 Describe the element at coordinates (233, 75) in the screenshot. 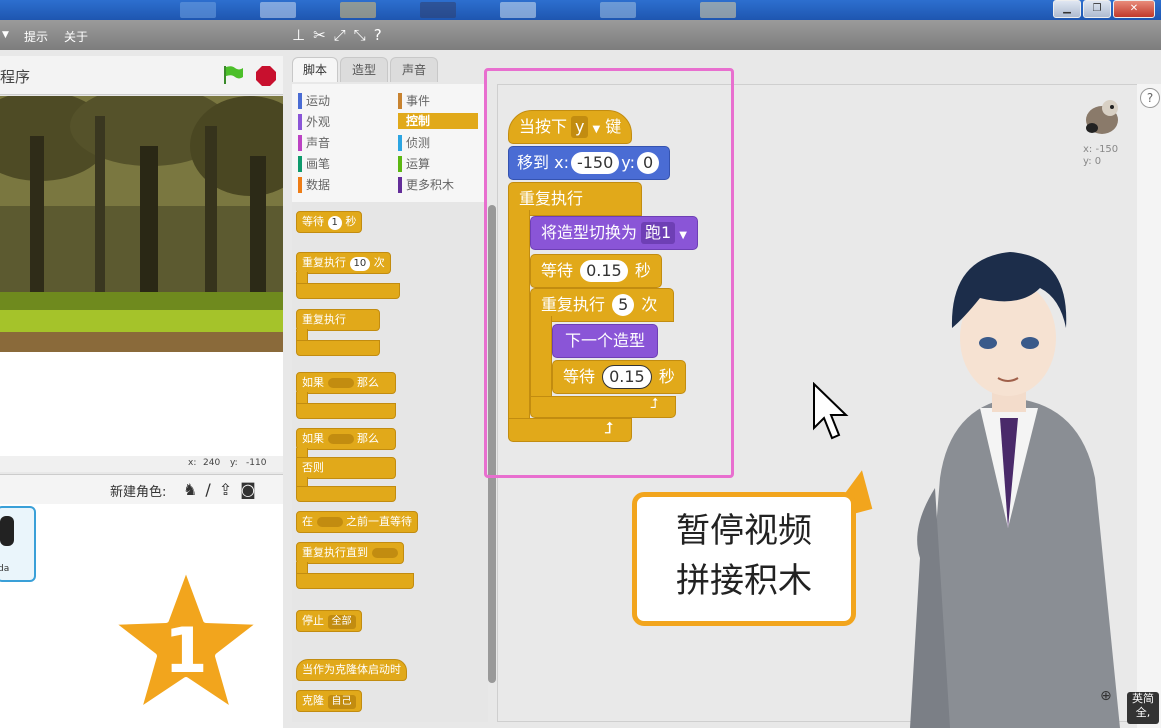

I see `green-flag-icon` at that location.